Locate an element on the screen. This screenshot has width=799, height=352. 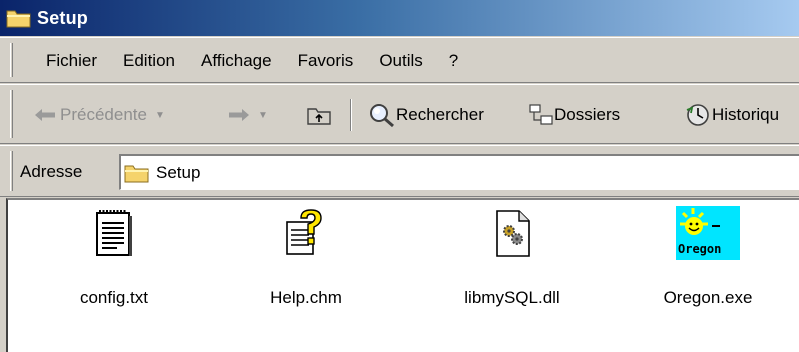
back-button: Précédente ▼ is located at coordinates (99, 115).